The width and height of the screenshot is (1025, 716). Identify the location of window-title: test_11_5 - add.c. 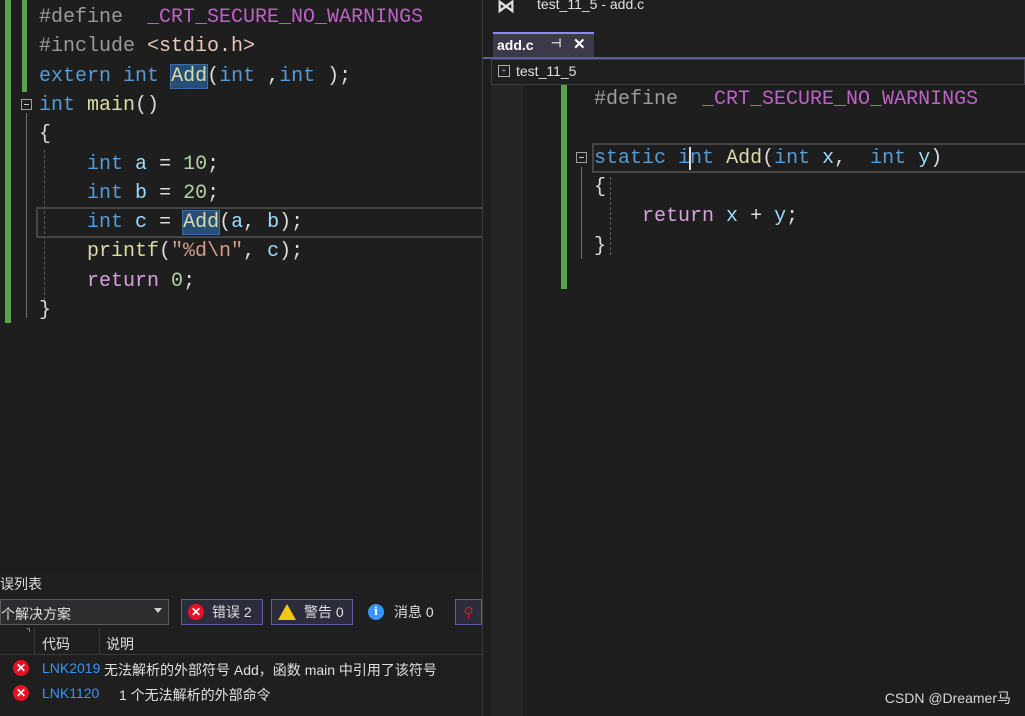
(591, 6).